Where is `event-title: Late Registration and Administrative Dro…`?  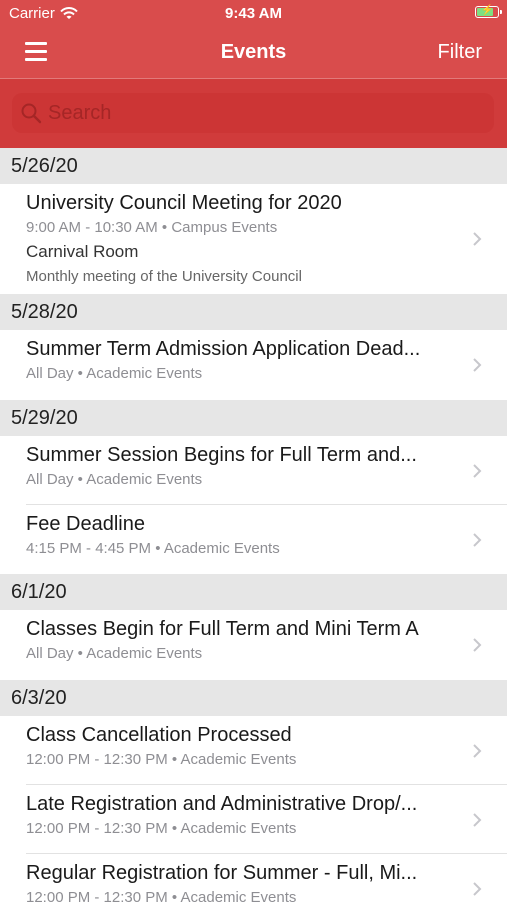
event-title: Late Registration and Administrative Dro… is located at coordinates (222, 804).